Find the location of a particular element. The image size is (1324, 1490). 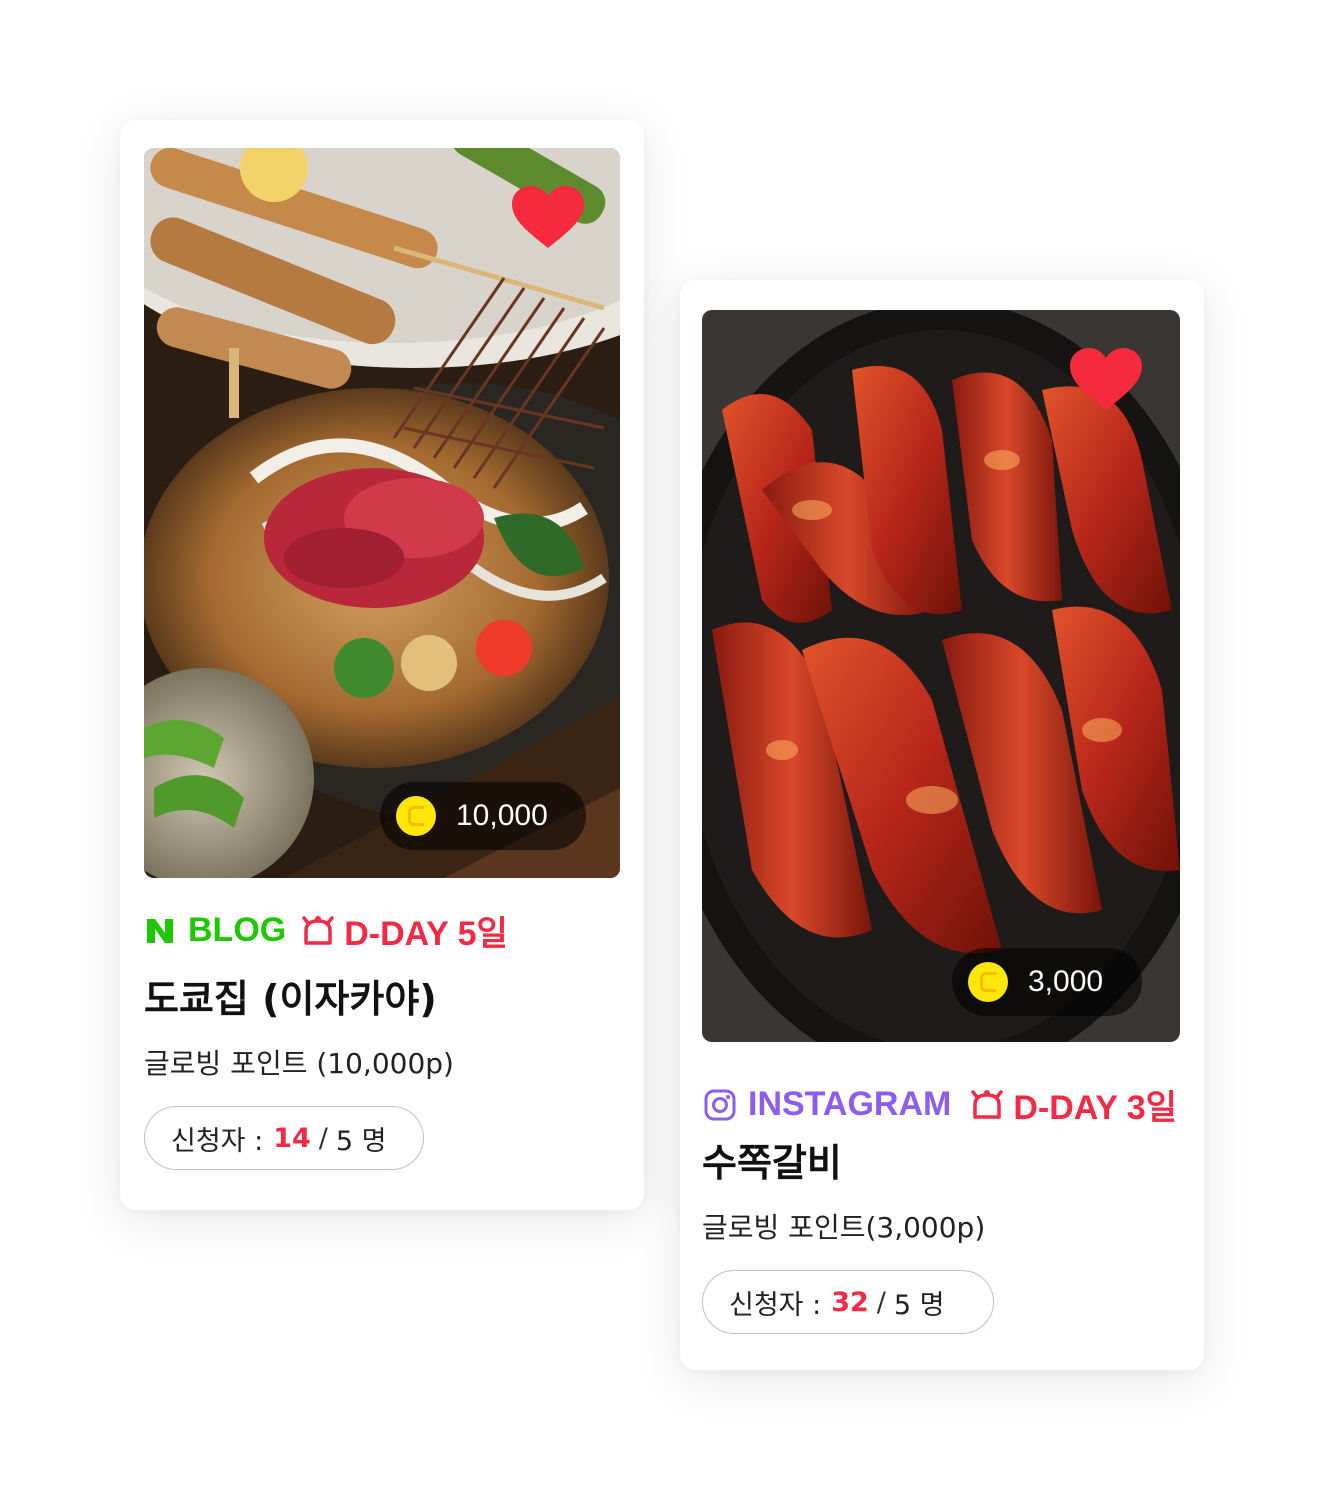

instagram-icon is located at coordinates (720, 1104).